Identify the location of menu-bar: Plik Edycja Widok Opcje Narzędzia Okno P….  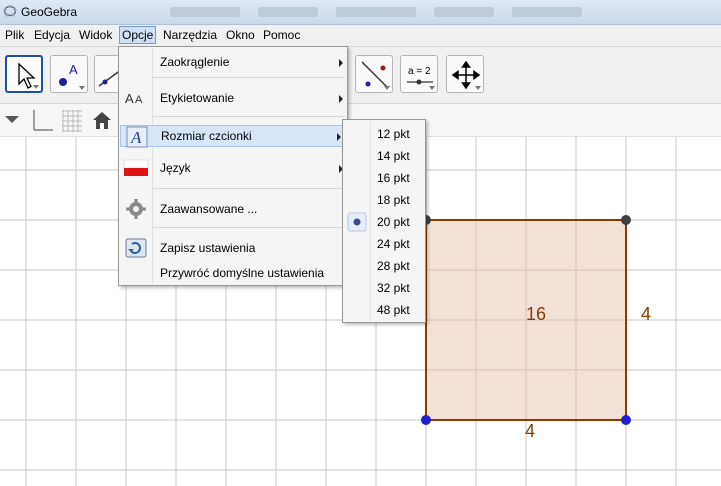
(360, 36).